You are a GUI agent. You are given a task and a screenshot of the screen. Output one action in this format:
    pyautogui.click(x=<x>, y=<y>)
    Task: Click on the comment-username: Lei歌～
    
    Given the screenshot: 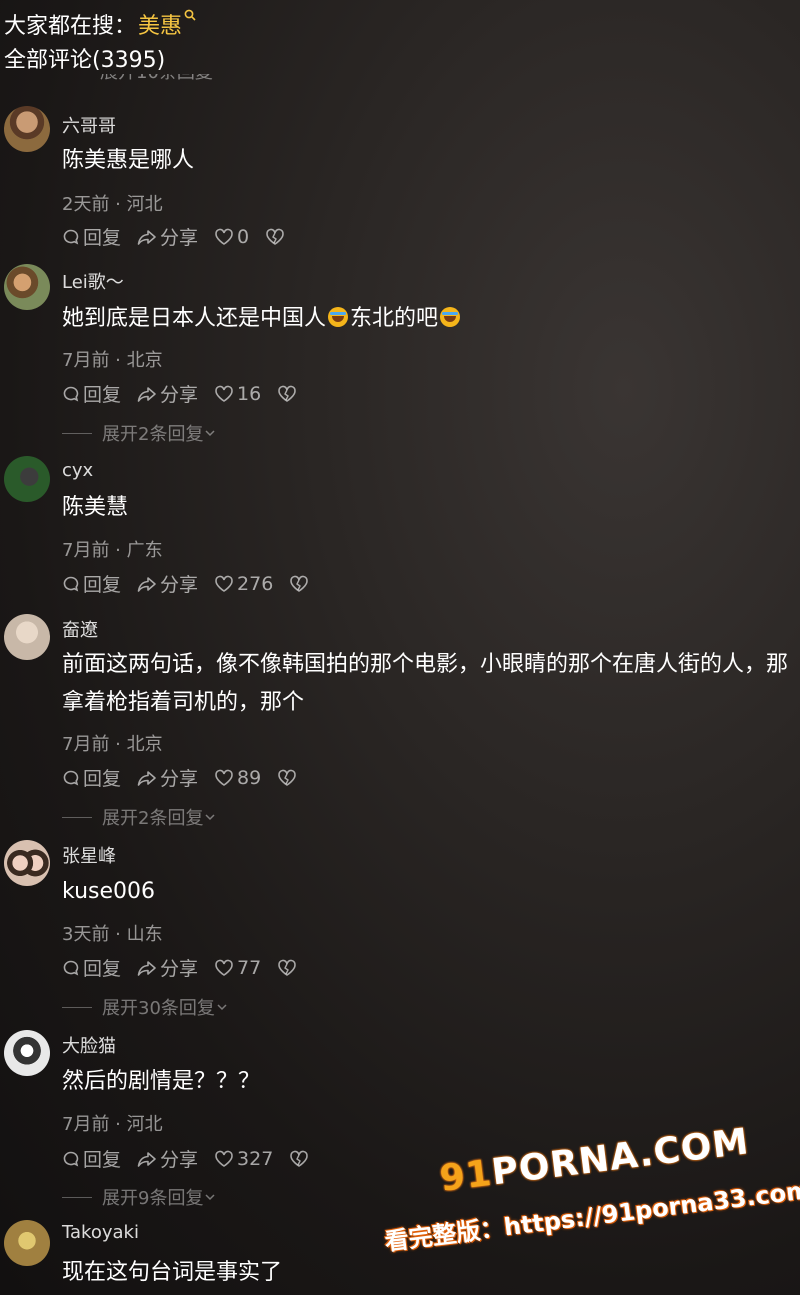 What is the action you would take?
    pyautogui.click(x=93, y=281)
    